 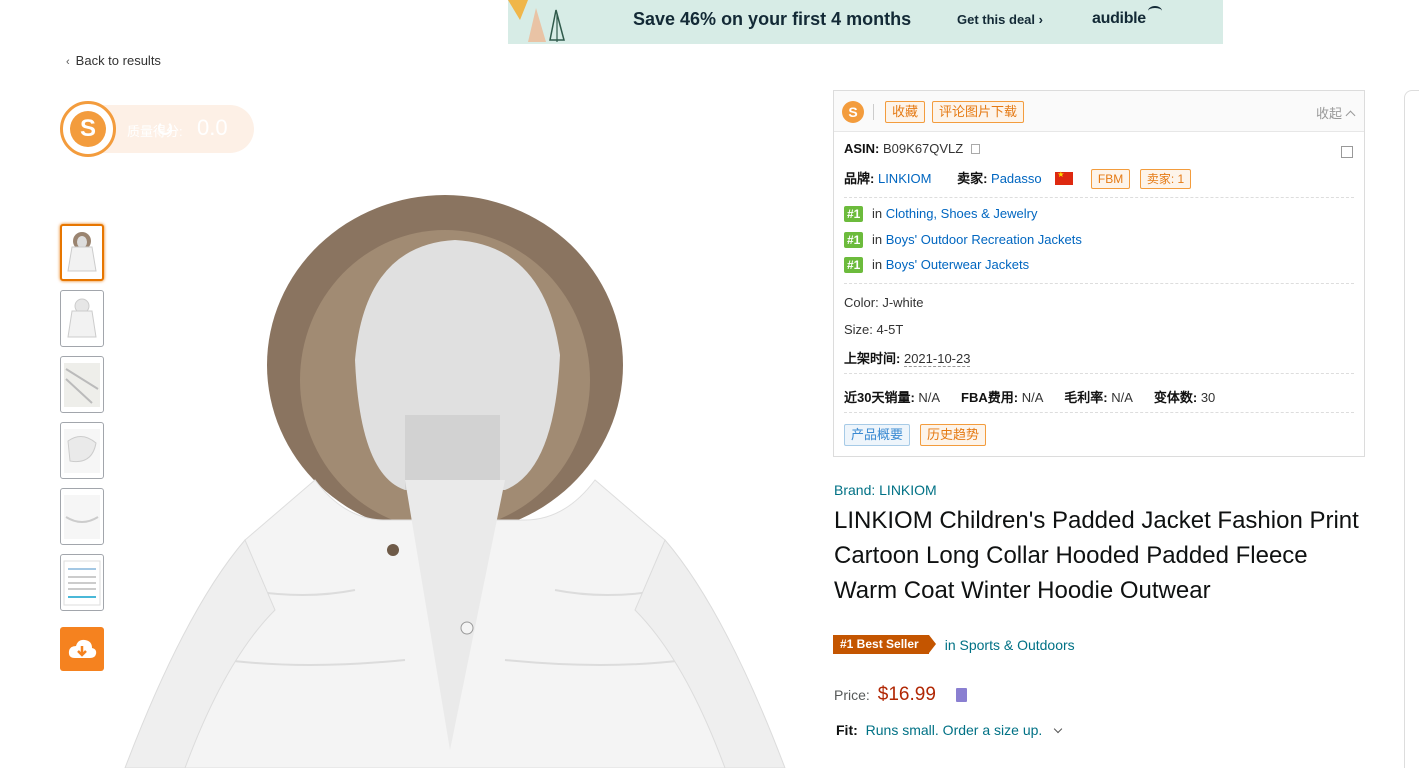 I want to click on thumbnail-fabric-detail, so click(x=82, y=384).